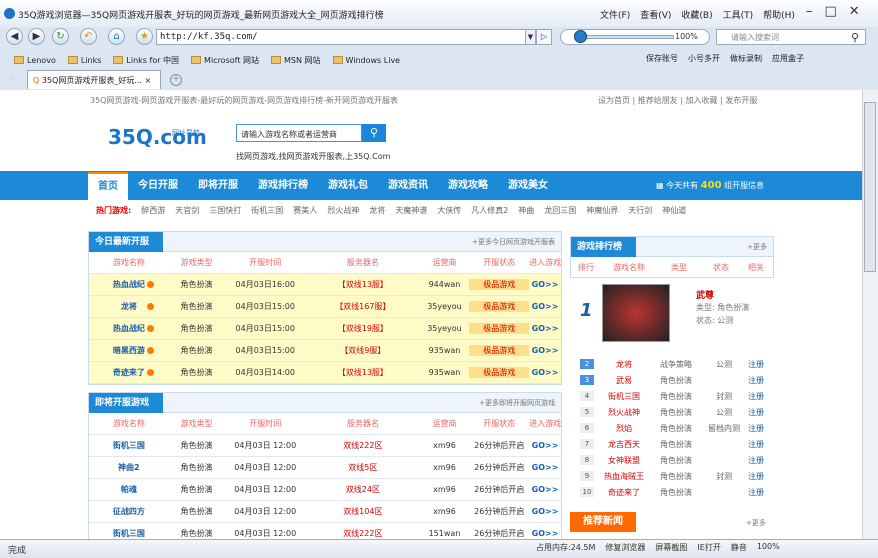 This screenshot has height=558, width=878. What do you see at coordinates (528, 185) in the screenshot?
I see `nav-beauty: 游戏美女` at bounding box center [528, 185].